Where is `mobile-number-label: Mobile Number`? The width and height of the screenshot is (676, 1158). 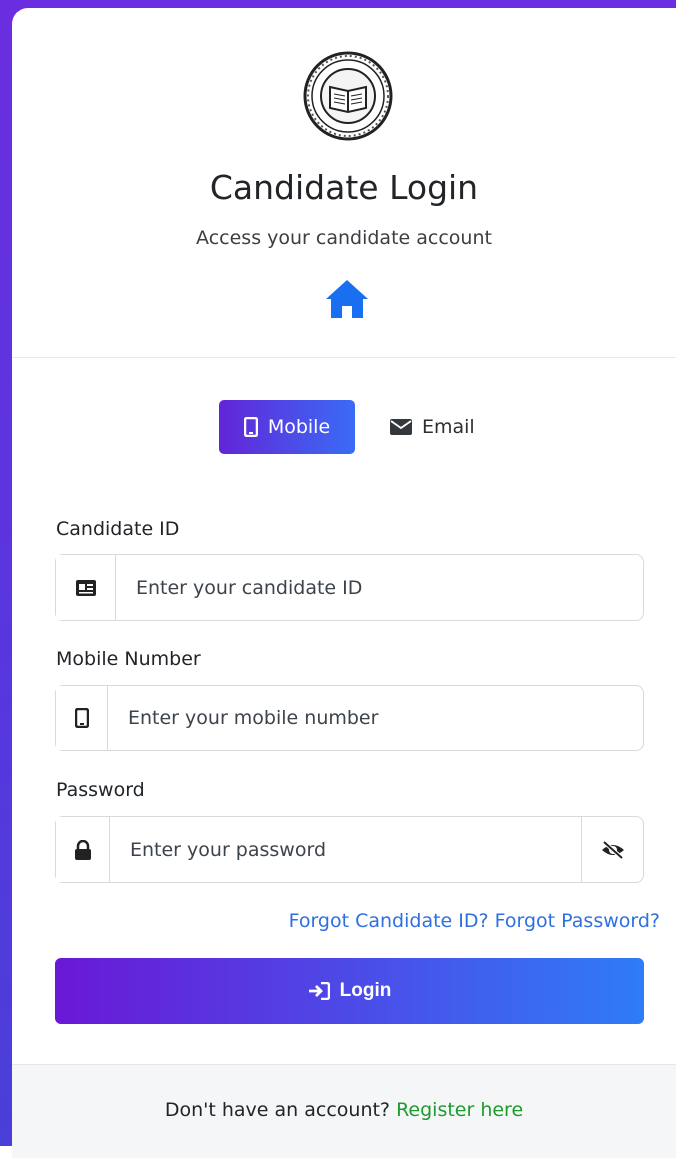 mobile-number-label: Mobile Number is located at coordinates (128, 659).